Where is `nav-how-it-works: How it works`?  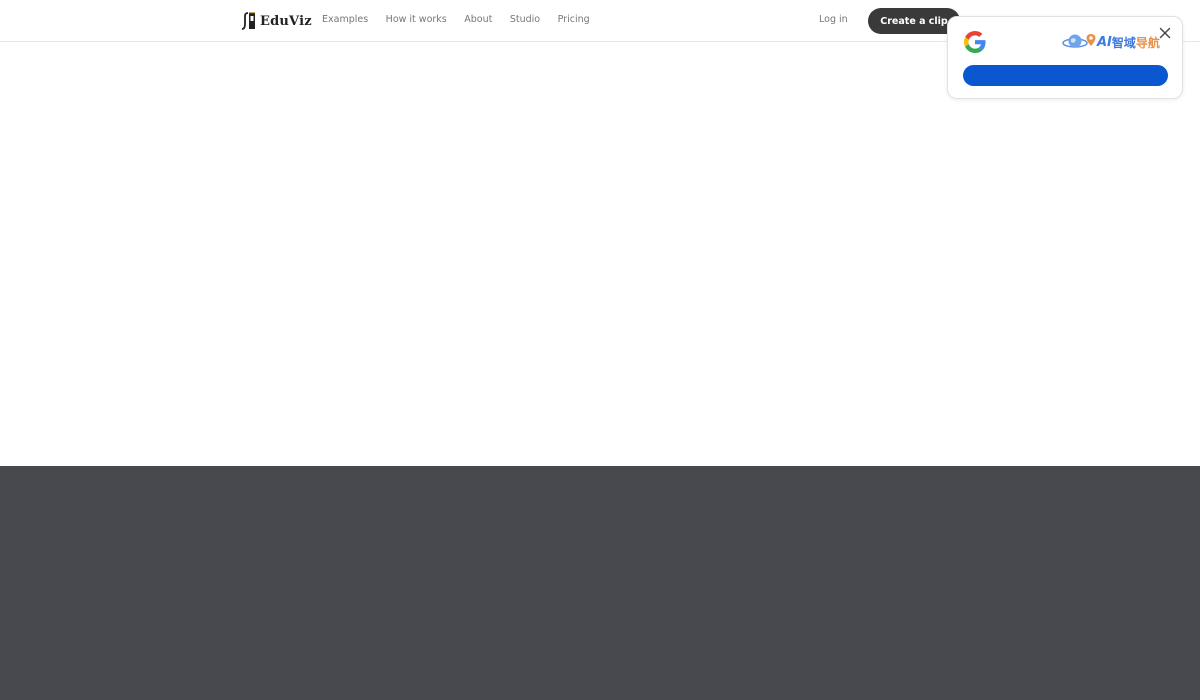
nav-how-it-works: How it works is located at coordinates (416, 19).